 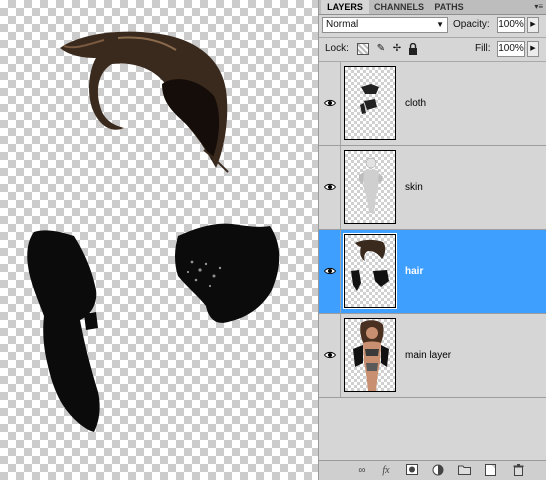 I want to click on trash-icon, so click(x=518, y=470).